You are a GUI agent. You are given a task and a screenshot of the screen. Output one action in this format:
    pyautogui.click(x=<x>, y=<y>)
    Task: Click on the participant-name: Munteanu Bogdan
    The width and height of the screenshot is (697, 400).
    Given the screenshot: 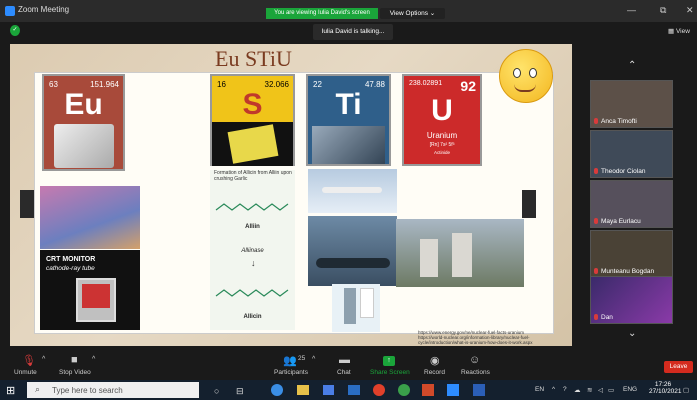 What is the action you would take?
    pyautogui.click(x=628, y=271)
    